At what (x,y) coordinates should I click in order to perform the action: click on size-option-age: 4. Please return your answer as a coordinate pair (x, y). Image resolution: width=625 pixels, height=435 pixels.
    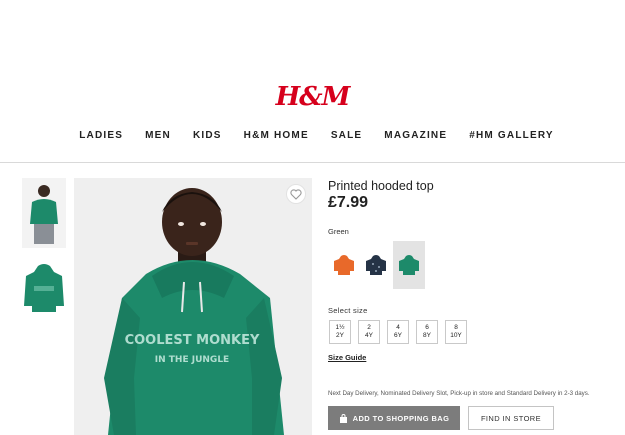
    Looking at the image, I should click on (398, 327).